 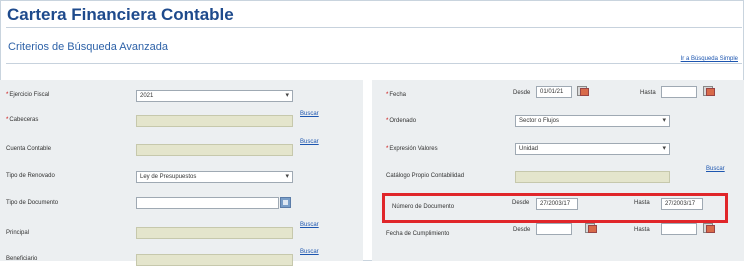 I want to click on fecha-hasta-label: Hasta, so click(x=648, y=93).